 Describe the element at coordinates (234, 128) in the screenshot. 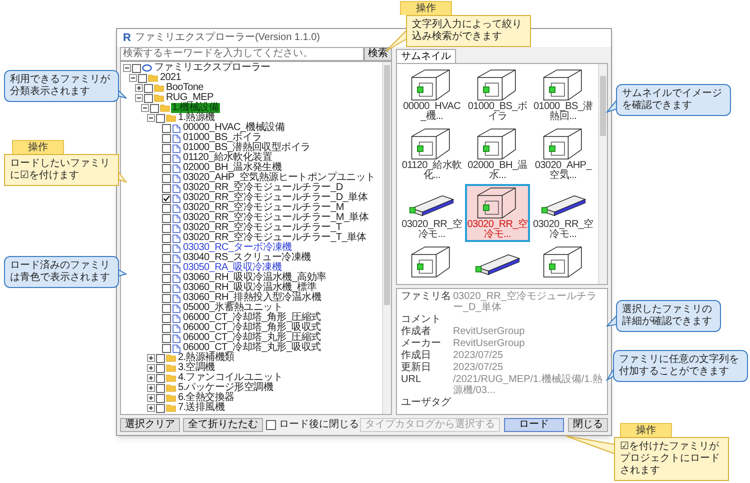

I see `tree-item: 00000_HVAC_機械設備` at that location.